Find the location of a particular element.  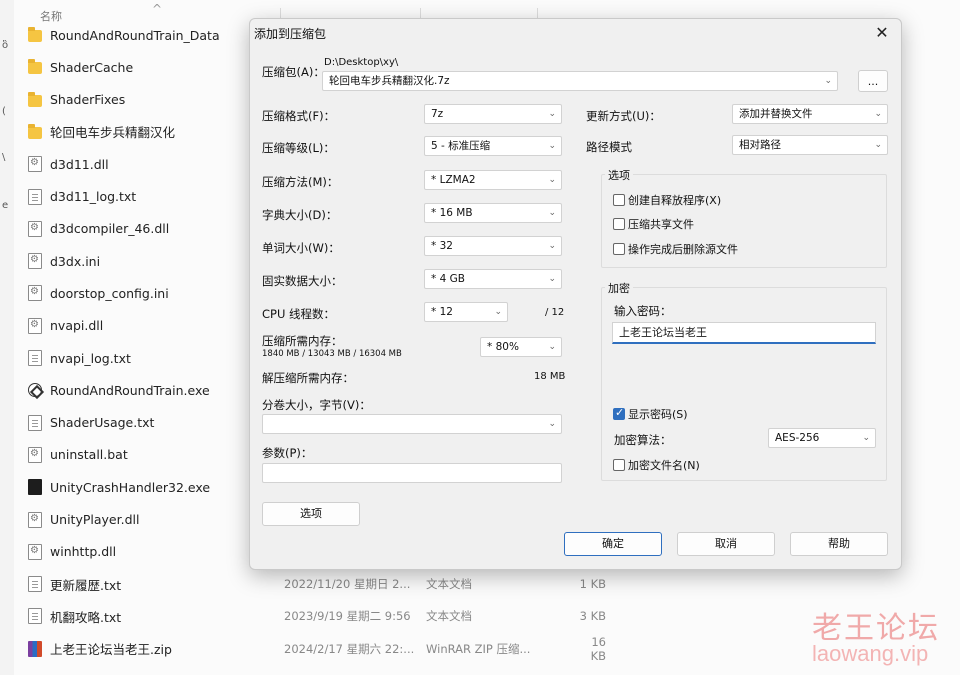

archive-label: 压缩包(A)： is located at coordinates (293, 72).